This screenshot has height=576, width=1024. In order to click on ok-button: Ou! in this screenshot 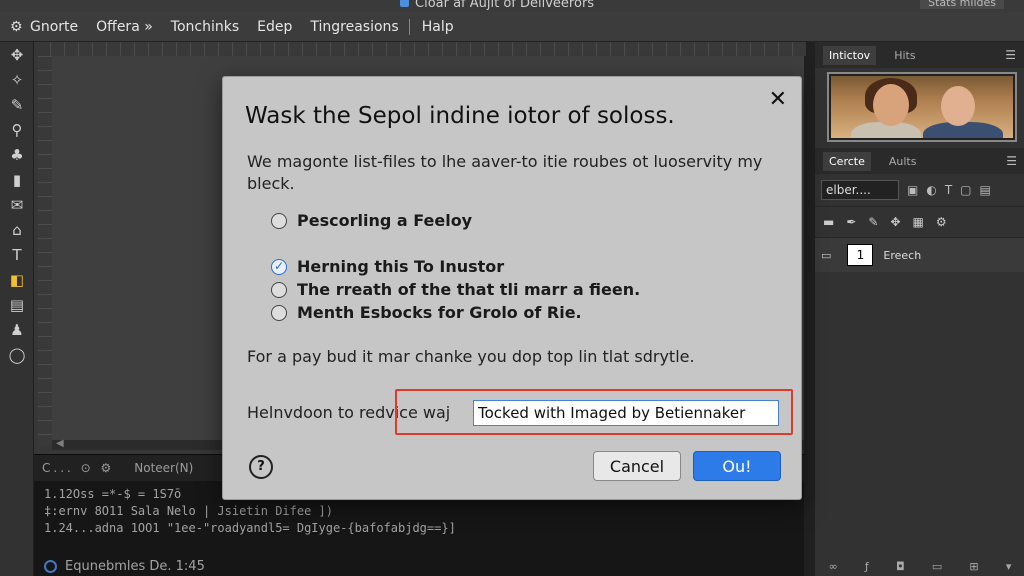, I will do `click(737, 466)`.